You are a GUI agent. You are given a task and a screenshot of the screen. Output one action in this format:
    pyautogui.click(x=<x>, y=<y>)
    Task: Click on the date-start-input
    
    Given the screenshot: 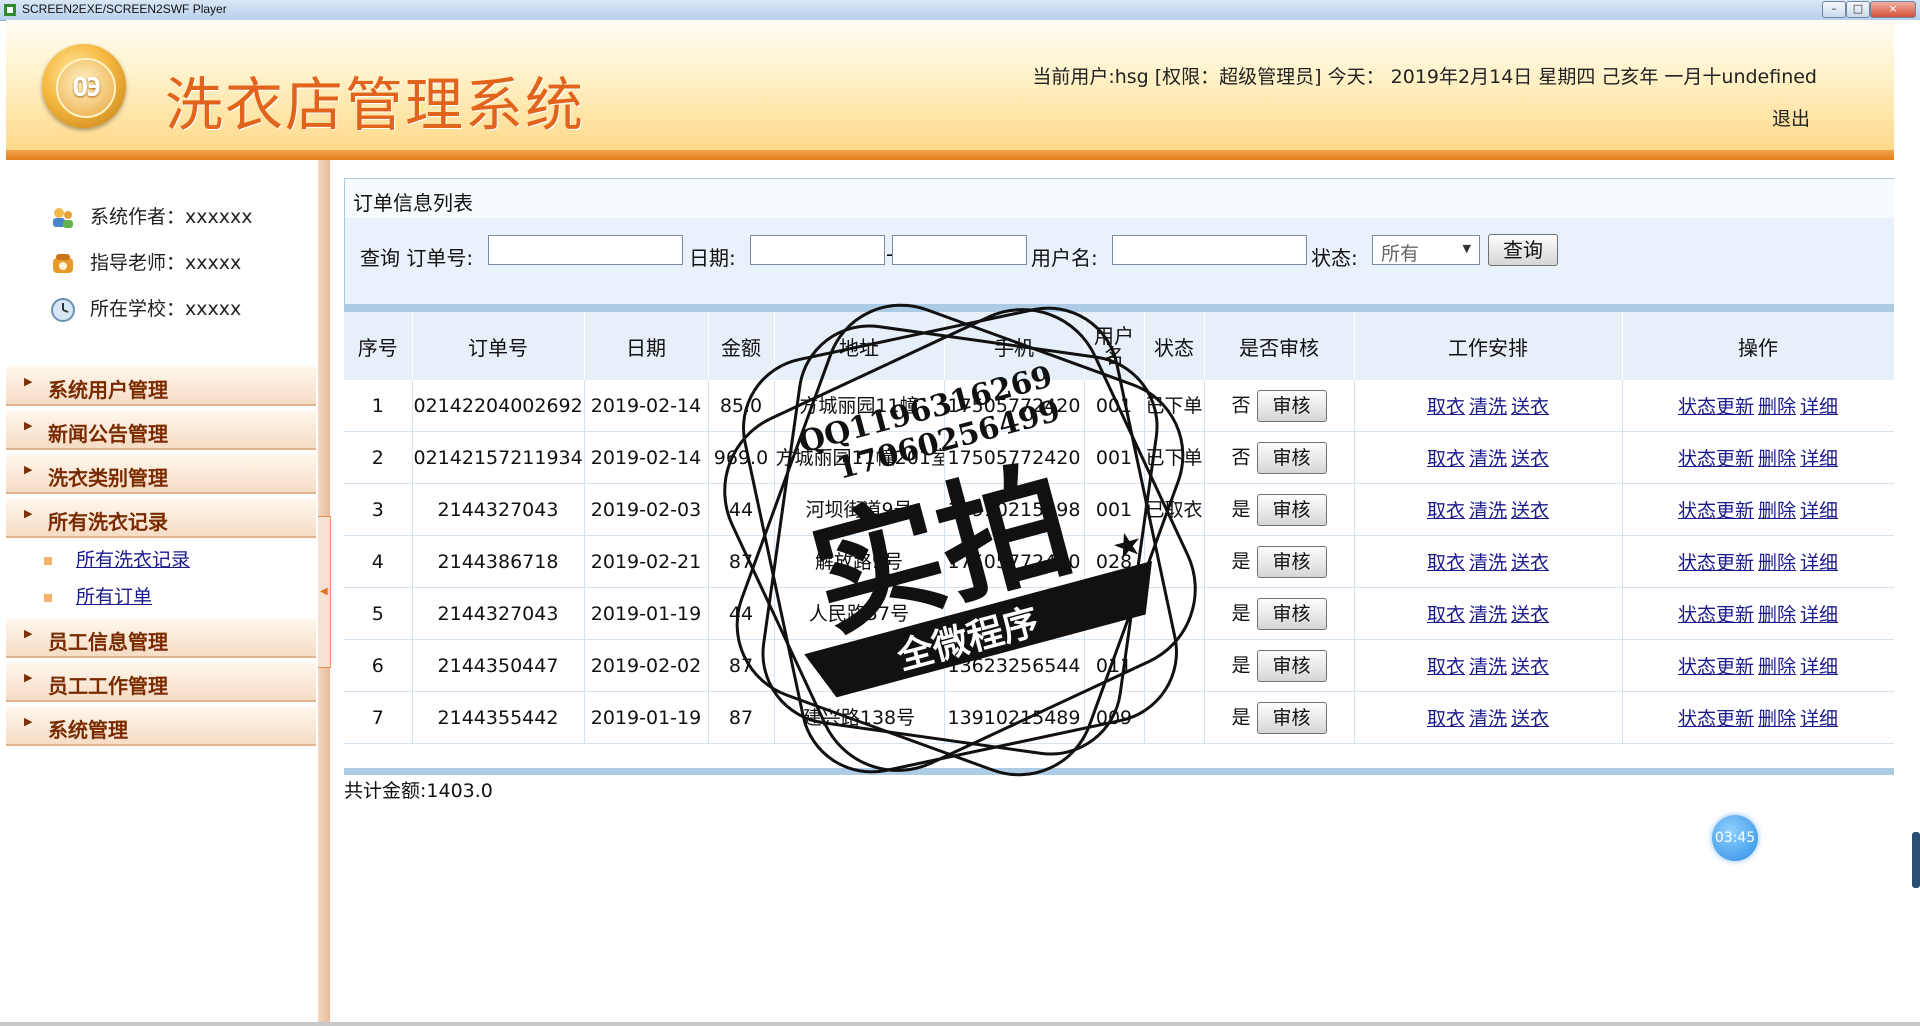 What is the action you would take?
    pyautogui.click(x=817, y=250)
    